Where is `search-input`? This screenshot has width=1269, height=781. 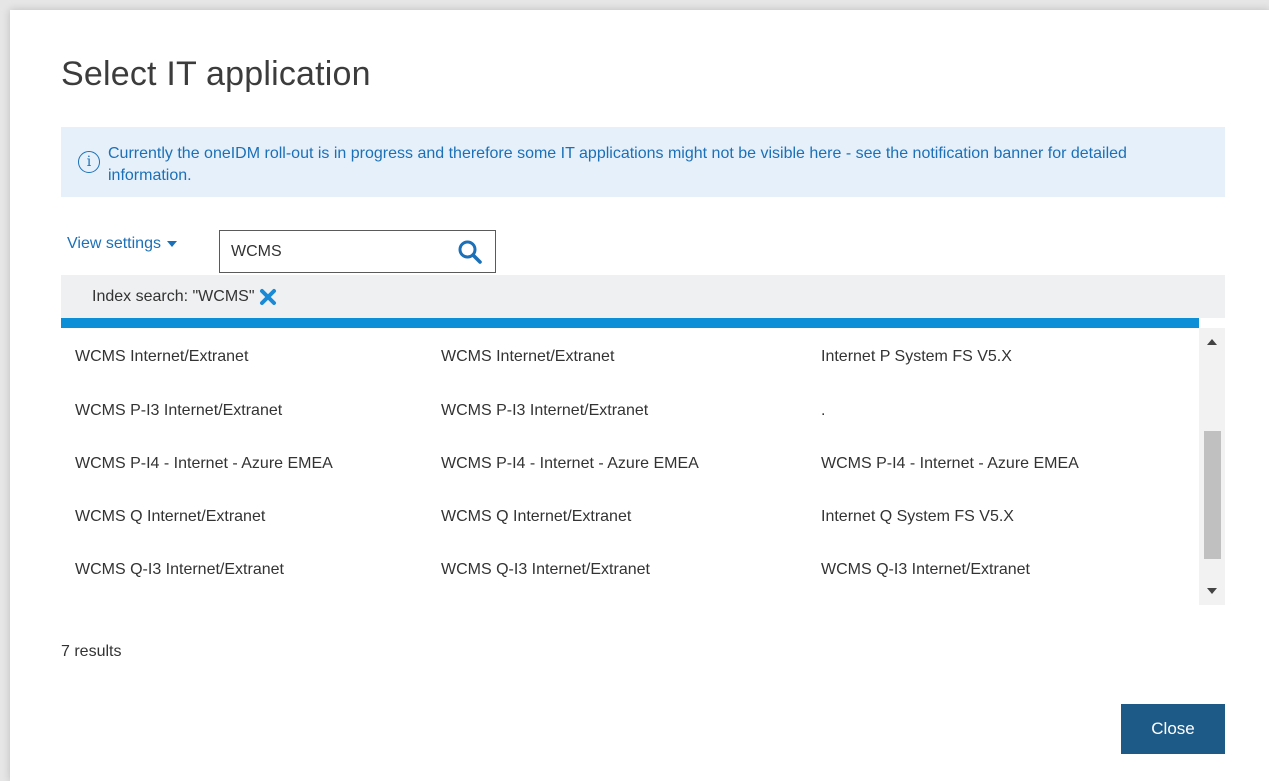
search-input is located at coordinates (334, 251).